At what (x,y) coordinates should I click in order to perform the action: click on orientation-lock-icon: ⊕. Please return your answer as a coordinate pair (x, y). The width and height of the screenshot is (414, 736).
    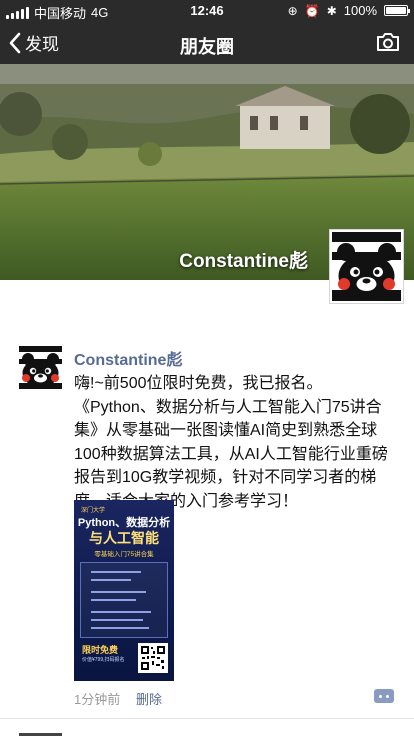
    Looking at the image, I should click on (292, 10).